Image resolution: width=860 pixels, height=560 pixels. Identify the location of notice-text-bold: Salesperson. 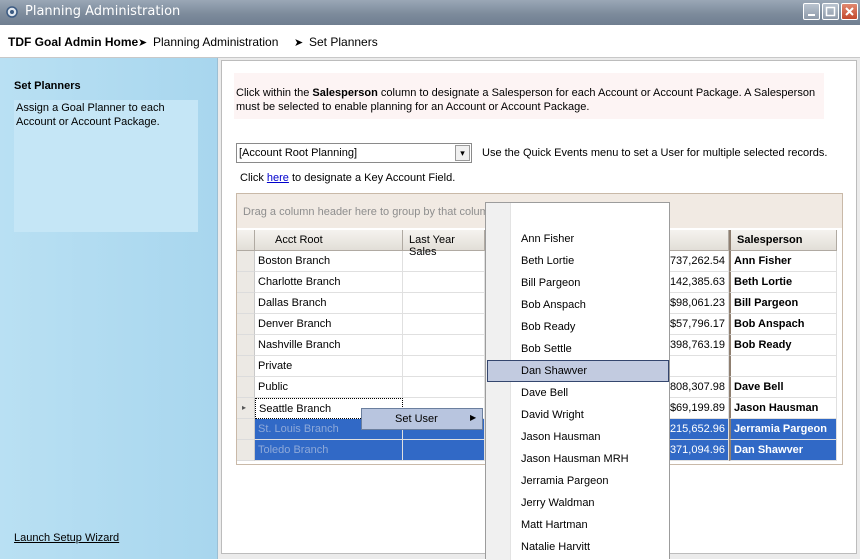
(345, 93).